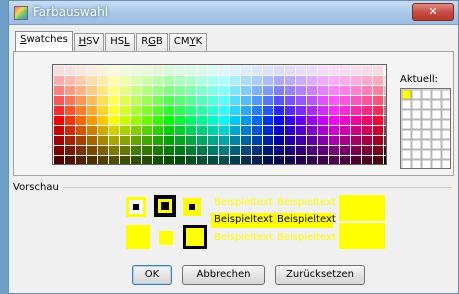 The image size is (459, 294). What do you see at coordinates (433, 12) in the screenshot?
I see `close-button: ✕` at bounding box center [433, 12].